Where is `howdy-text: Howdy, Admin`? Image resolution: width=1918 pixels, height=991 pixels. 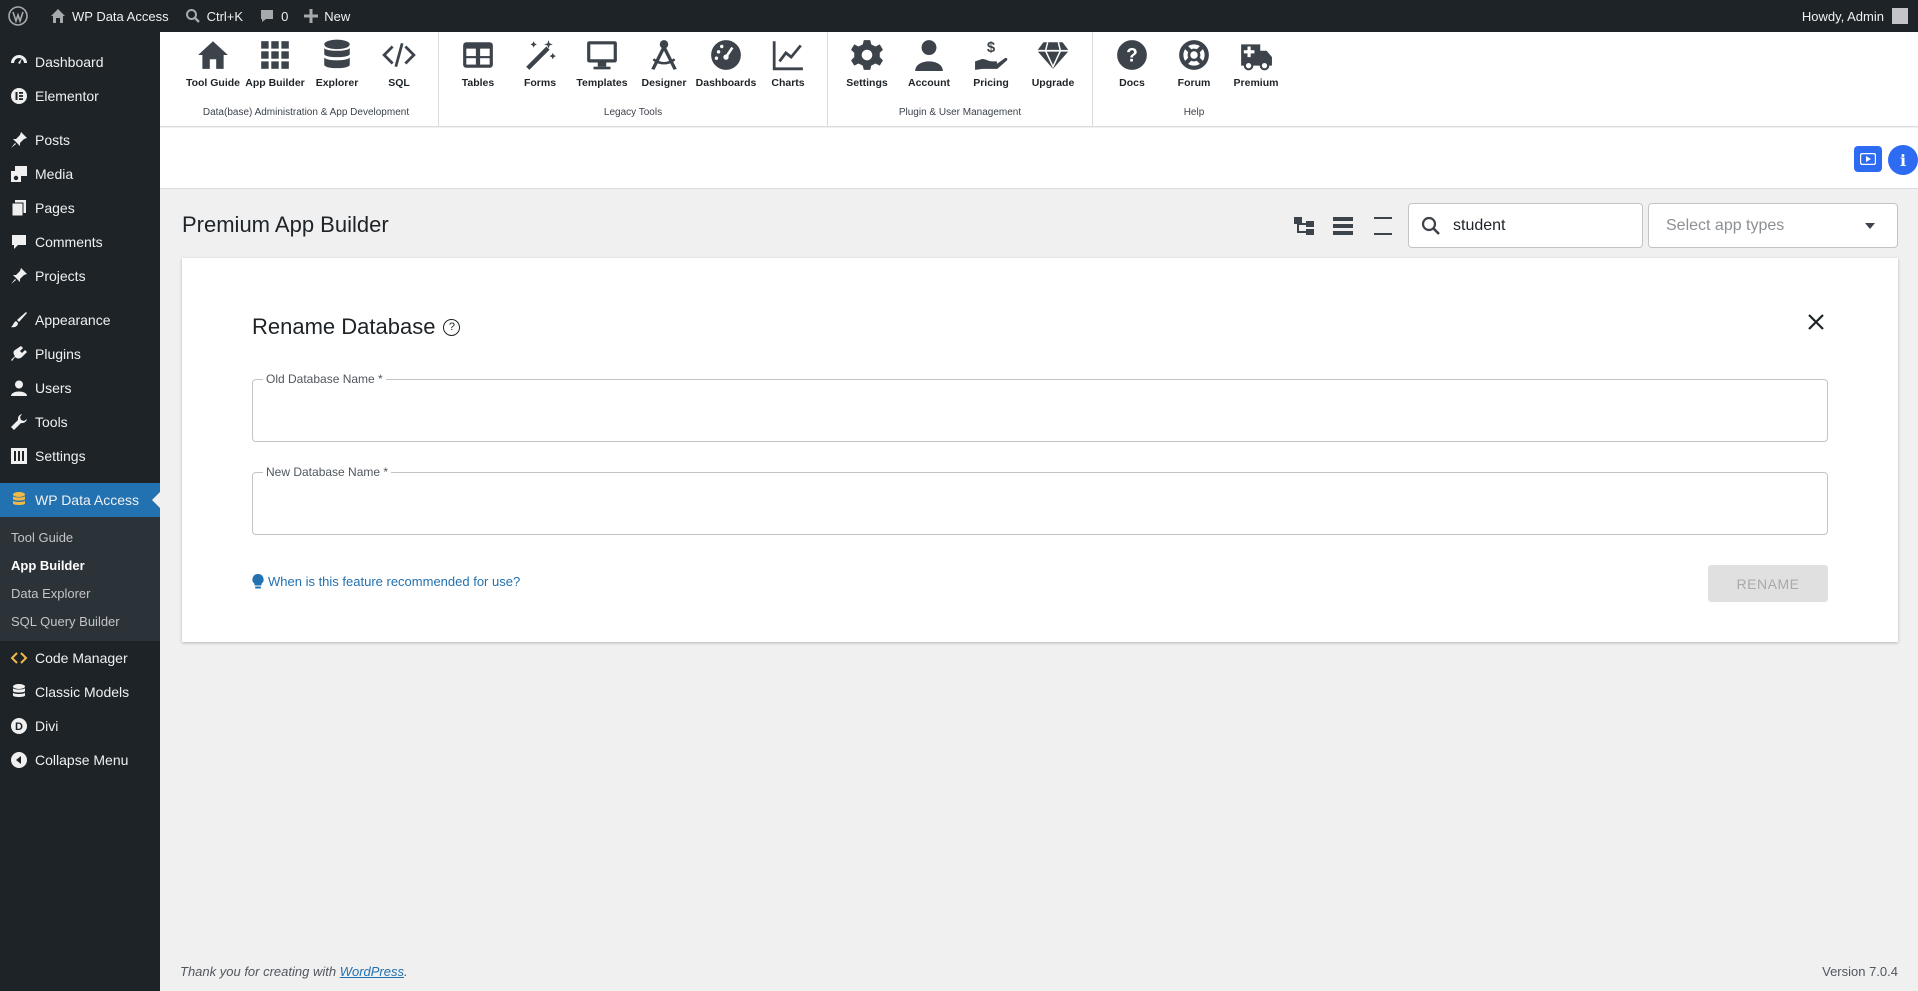 howdy-text: Howdy, Admin is located at coordinates (1842, 16).